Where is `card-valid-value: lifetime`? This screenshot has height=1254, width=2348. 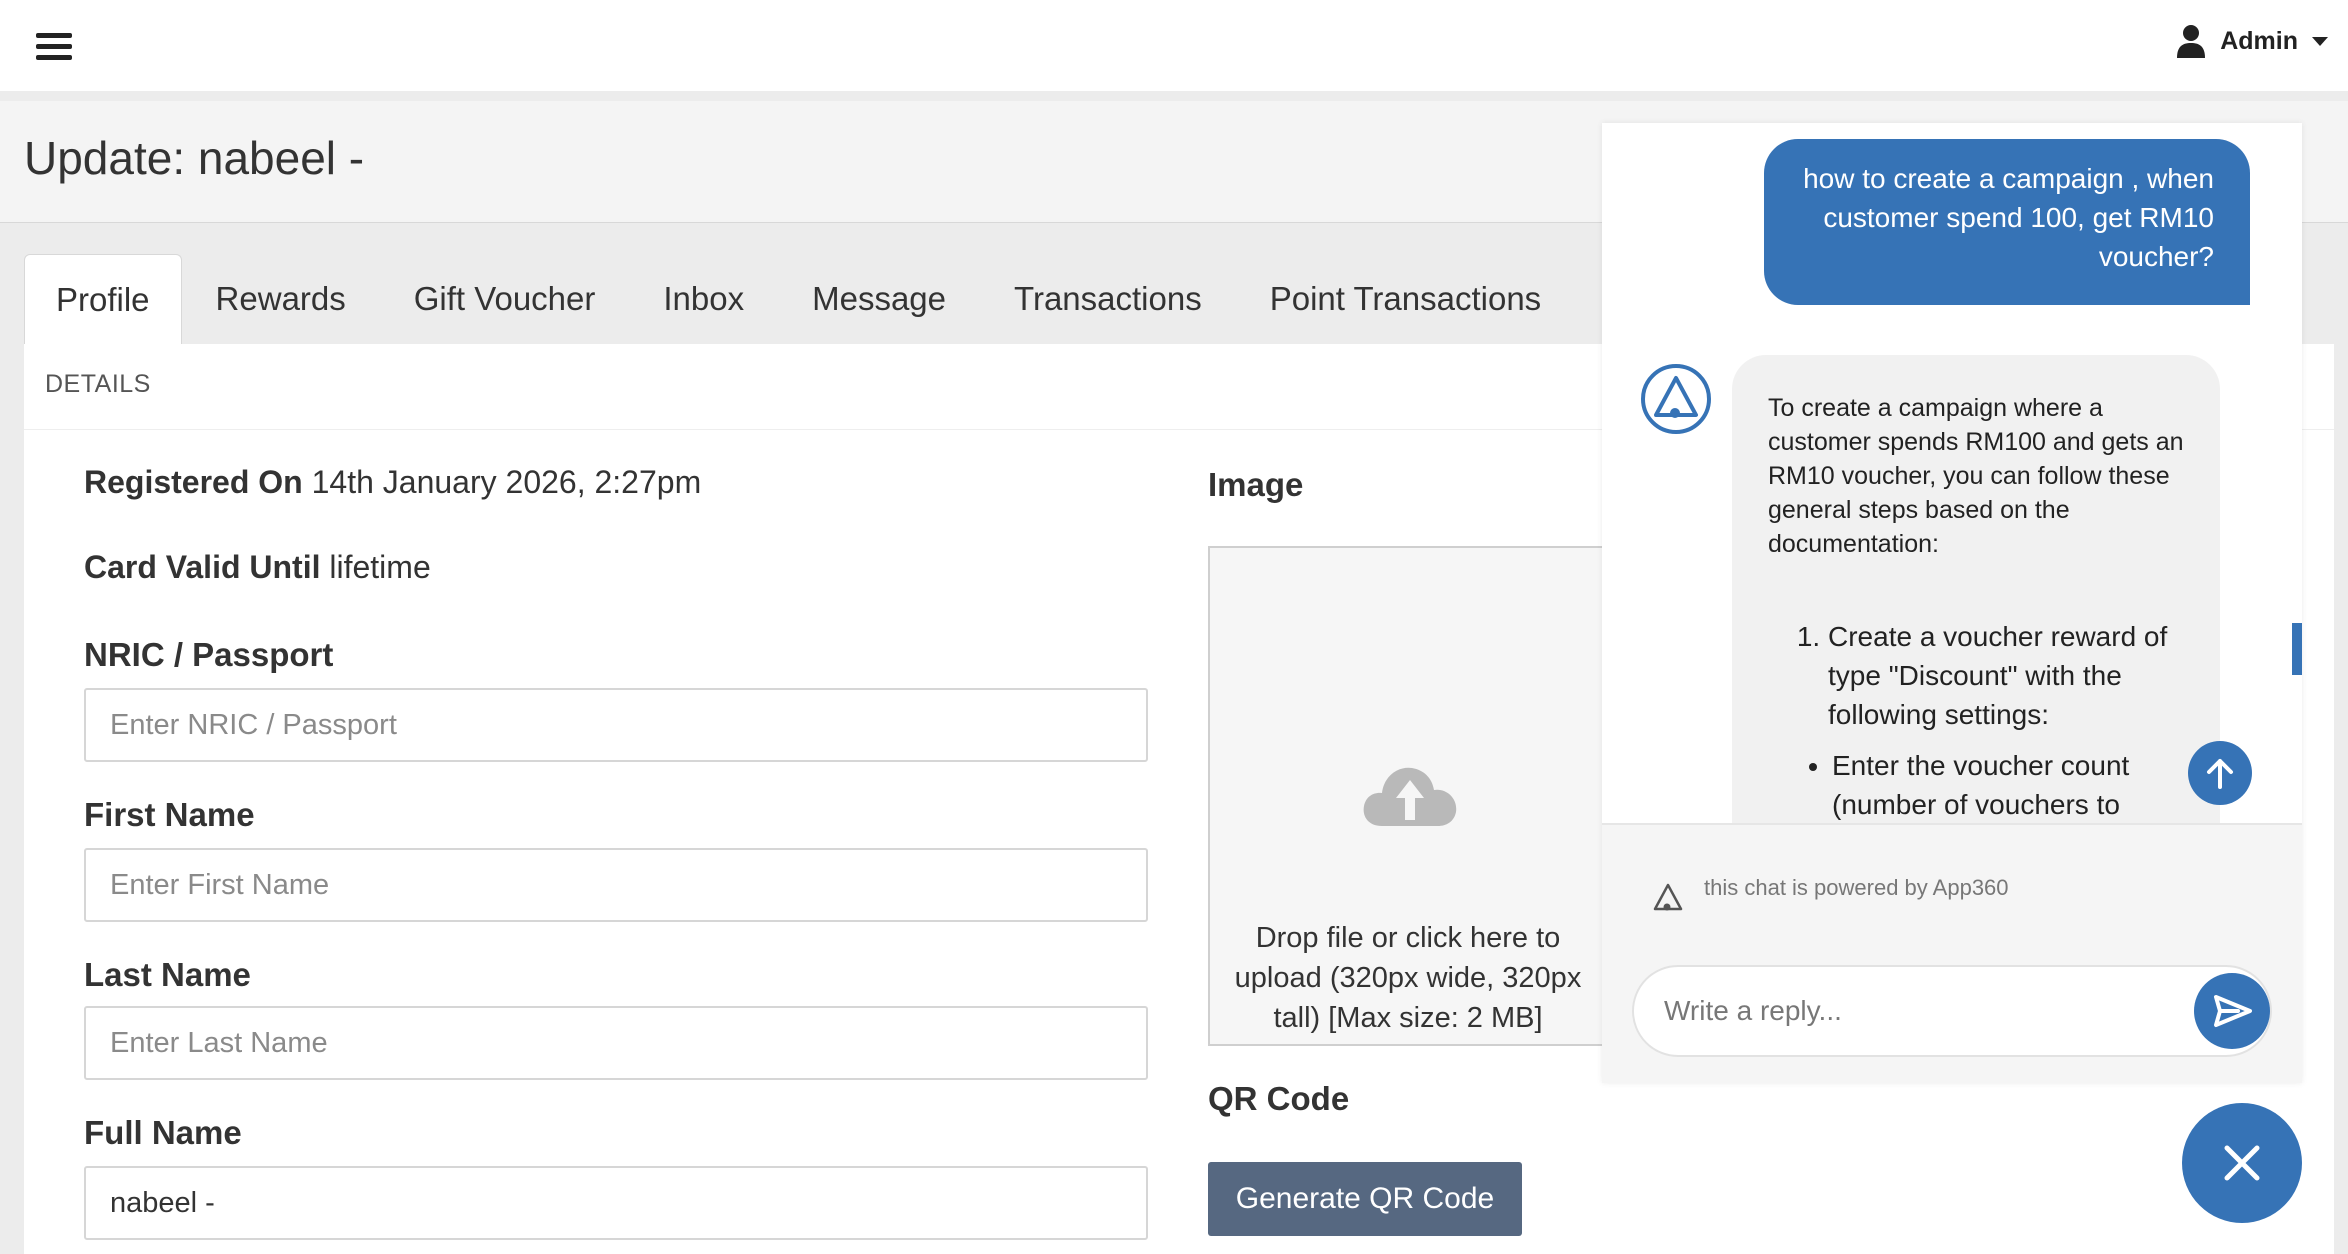
card-valid-value: lifetime is located at coordinates (380, 567).